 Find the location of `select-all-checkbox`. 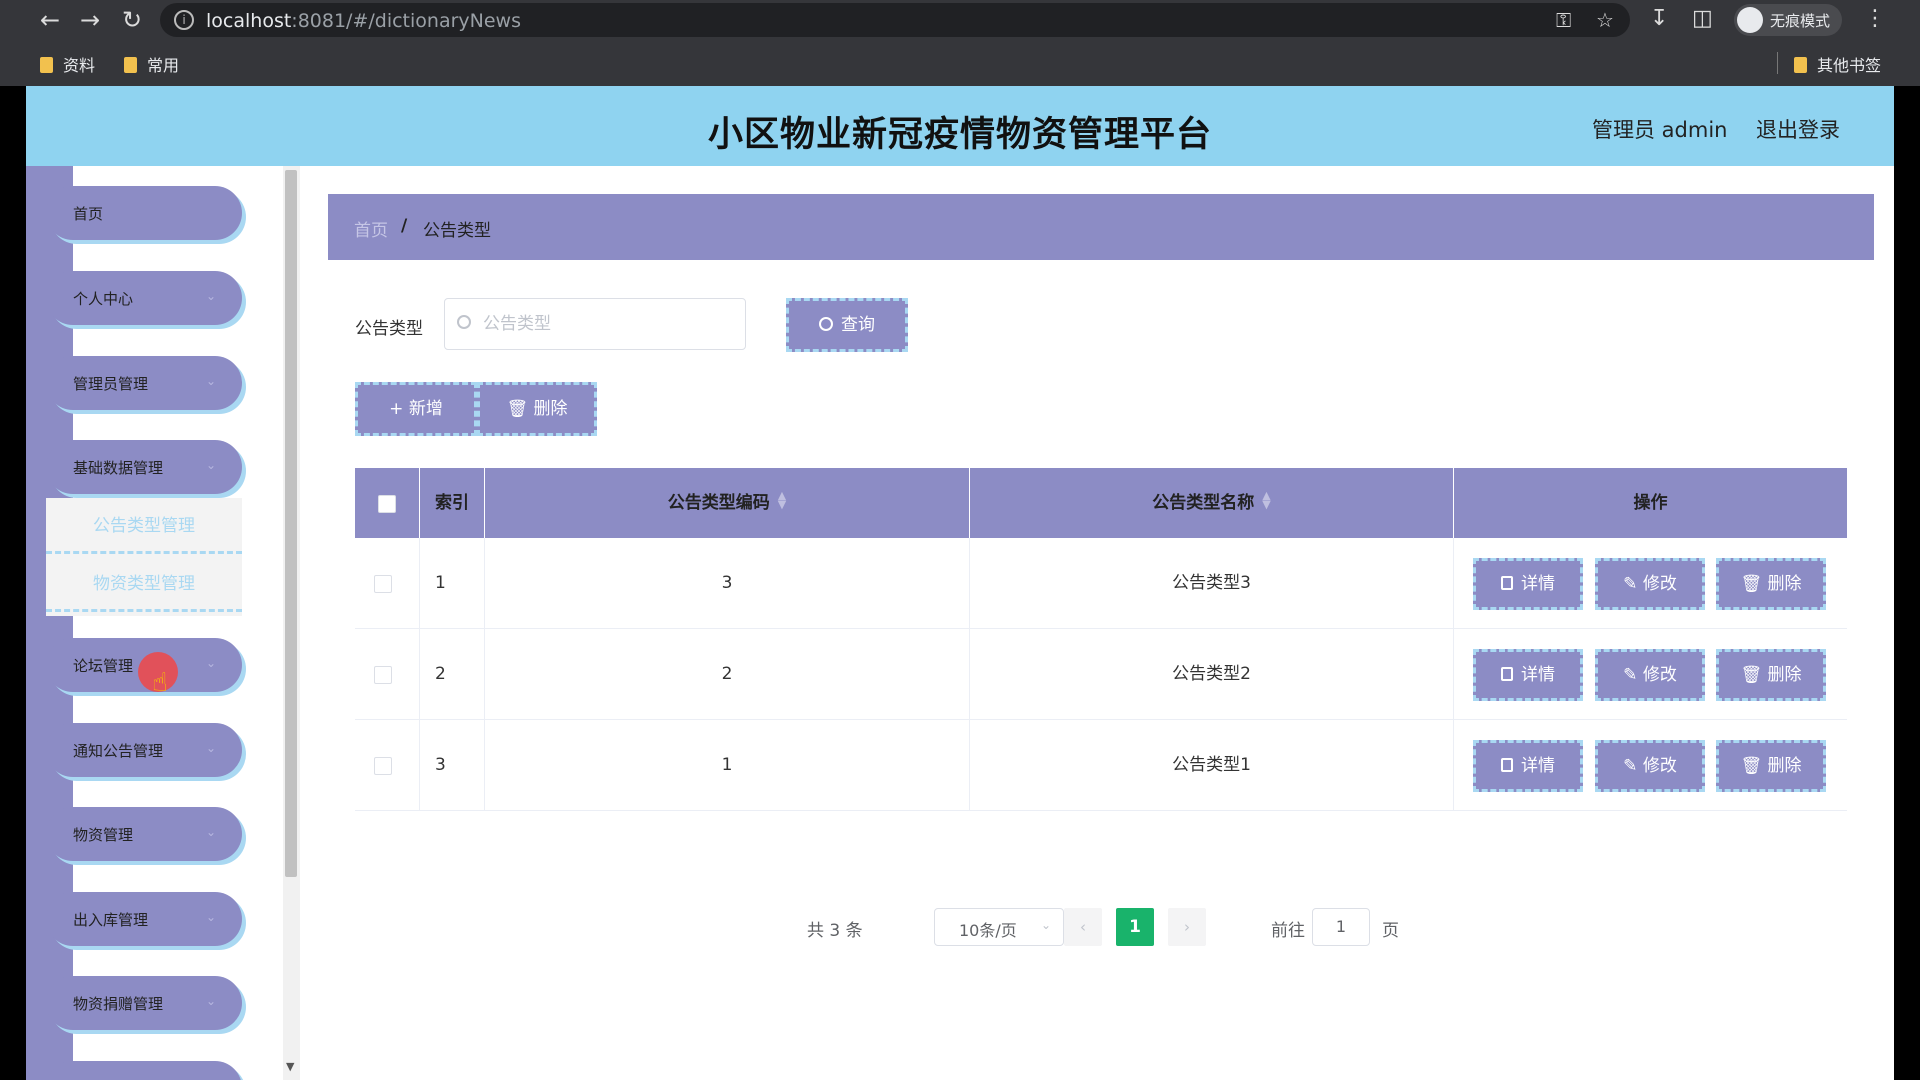

select-all-checkbox is located at coordinates (387, 504).